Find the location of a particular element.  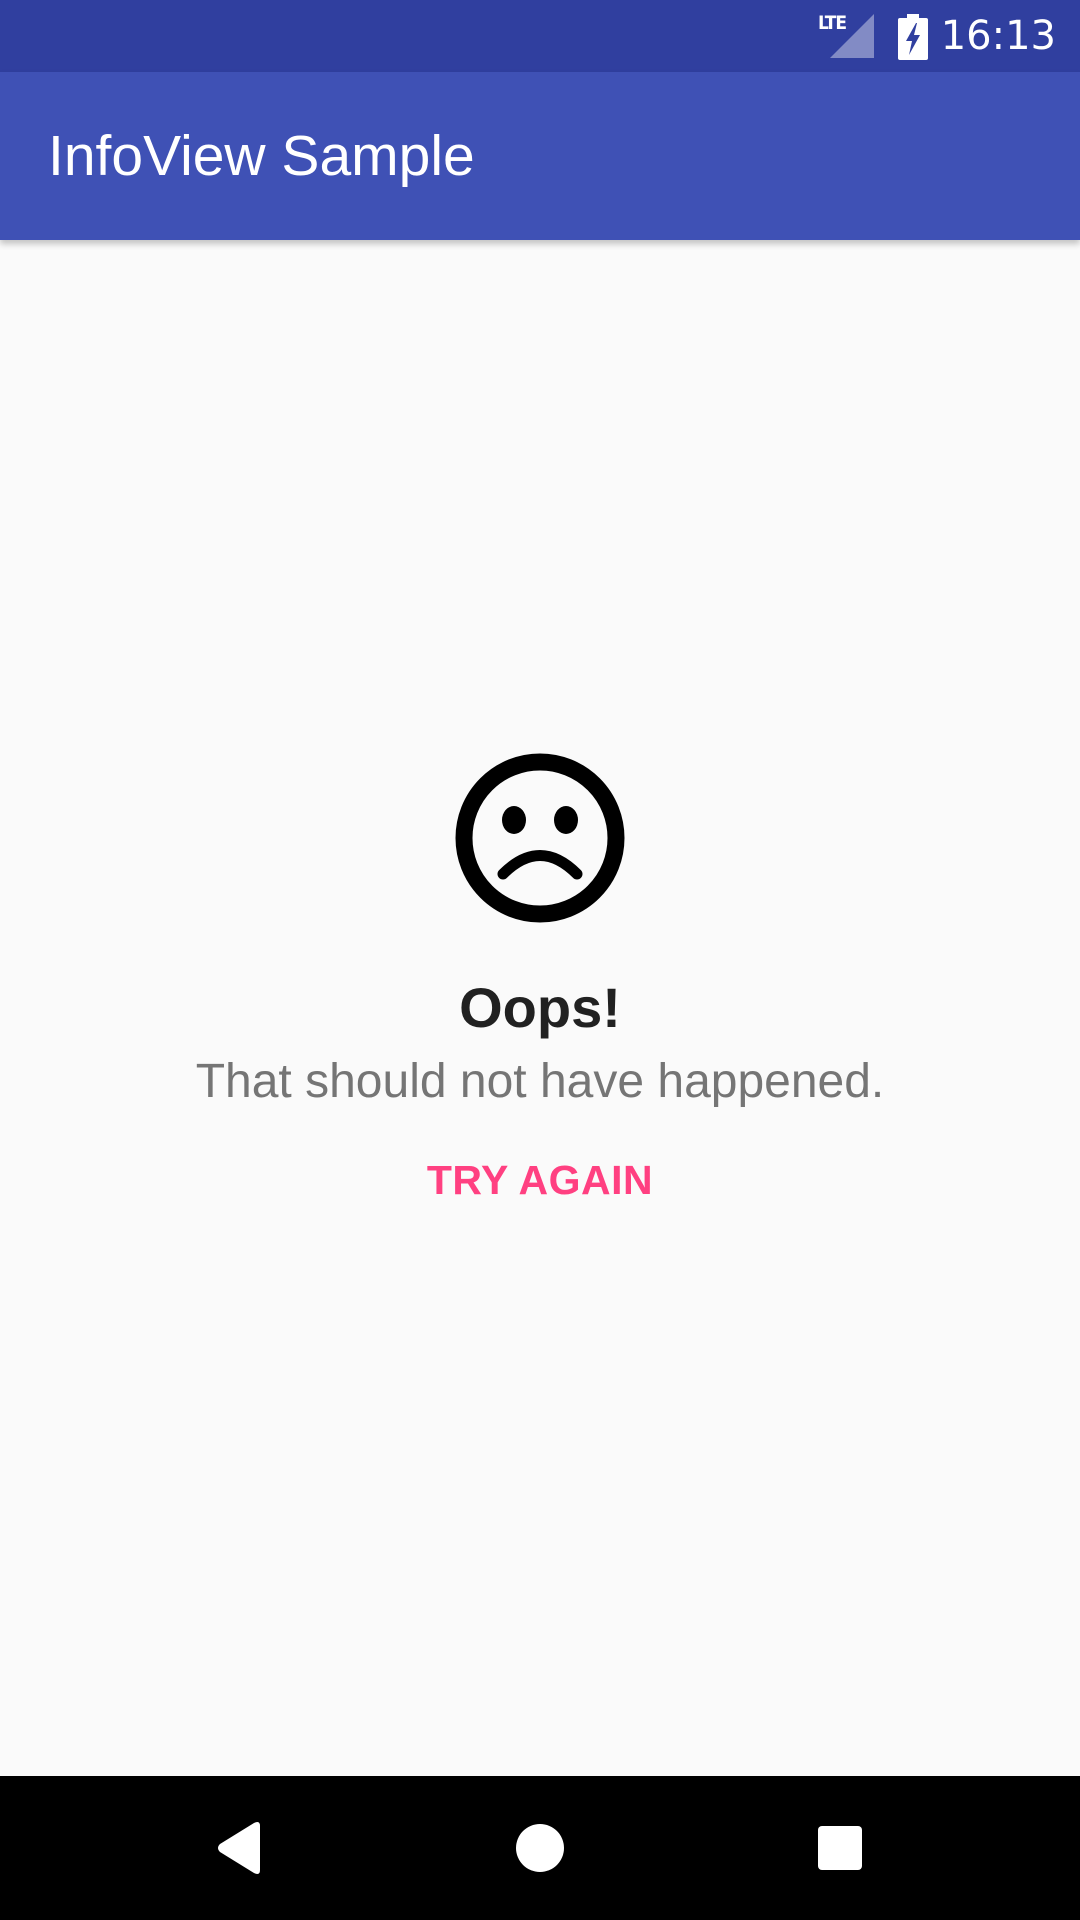

back-icon is located at coordinates (240, 1848).